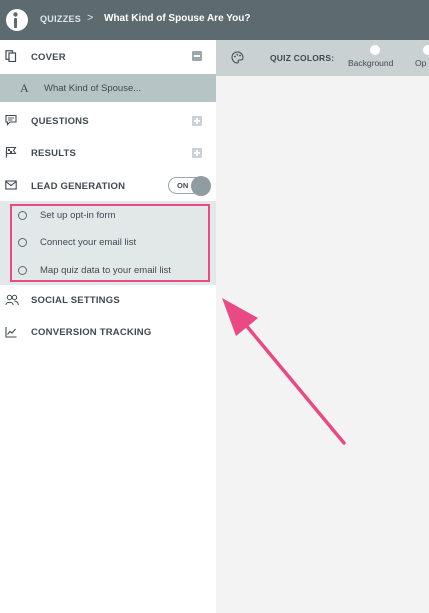 This screenshot has height=613, width=429. I want to click on quiz-colors-toolbar: QUIZ COLORS: Background Op, so click(322, 58).